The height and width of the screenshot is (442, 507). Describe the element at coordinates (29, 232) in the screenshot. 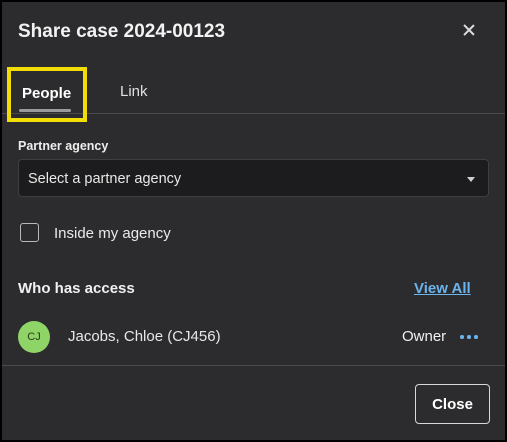

I see `inside-agency-checkbox` at that location.